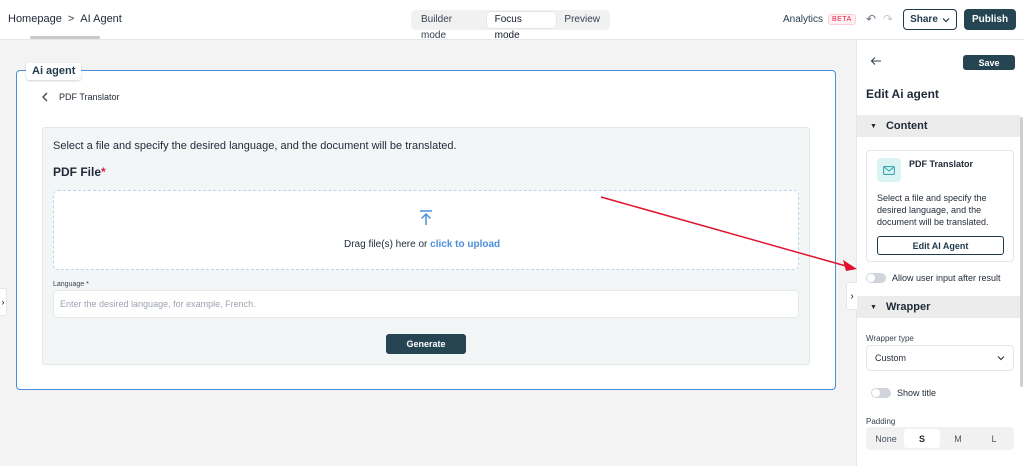  What do you see at coordinates (465, 244) in the screenshot?
I see `click-to-upload-link: click to upload` at bounding box center [465, 244].